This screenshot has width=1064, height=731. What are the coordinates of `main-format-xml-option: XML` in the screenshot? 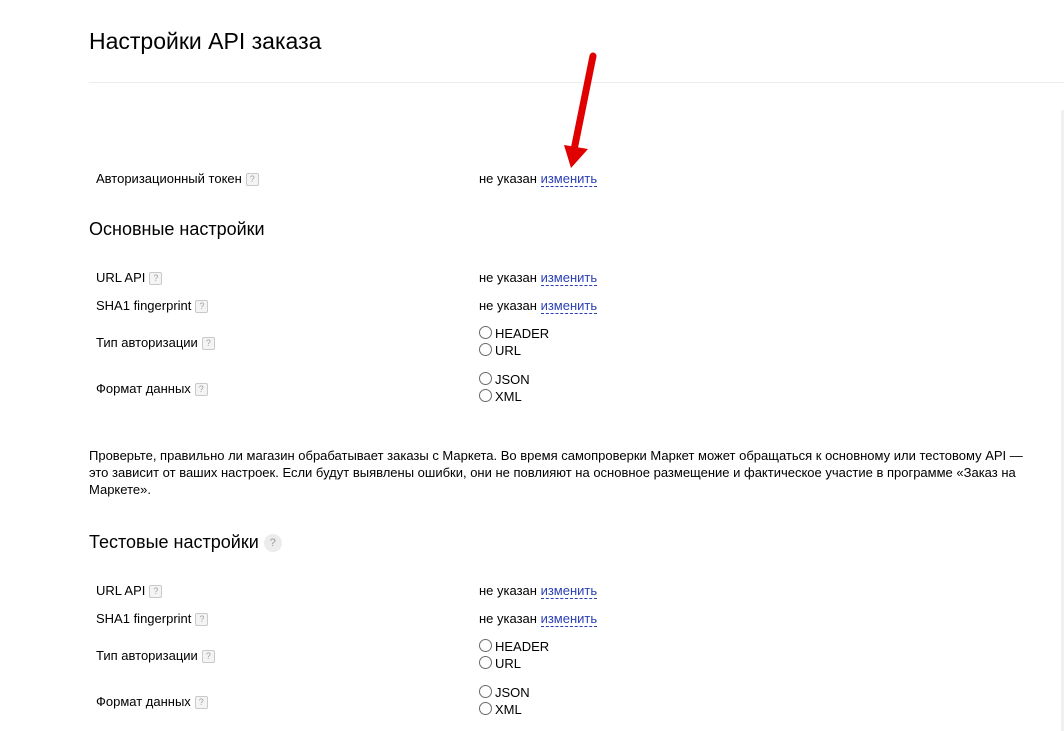 It's located at (500, 396).